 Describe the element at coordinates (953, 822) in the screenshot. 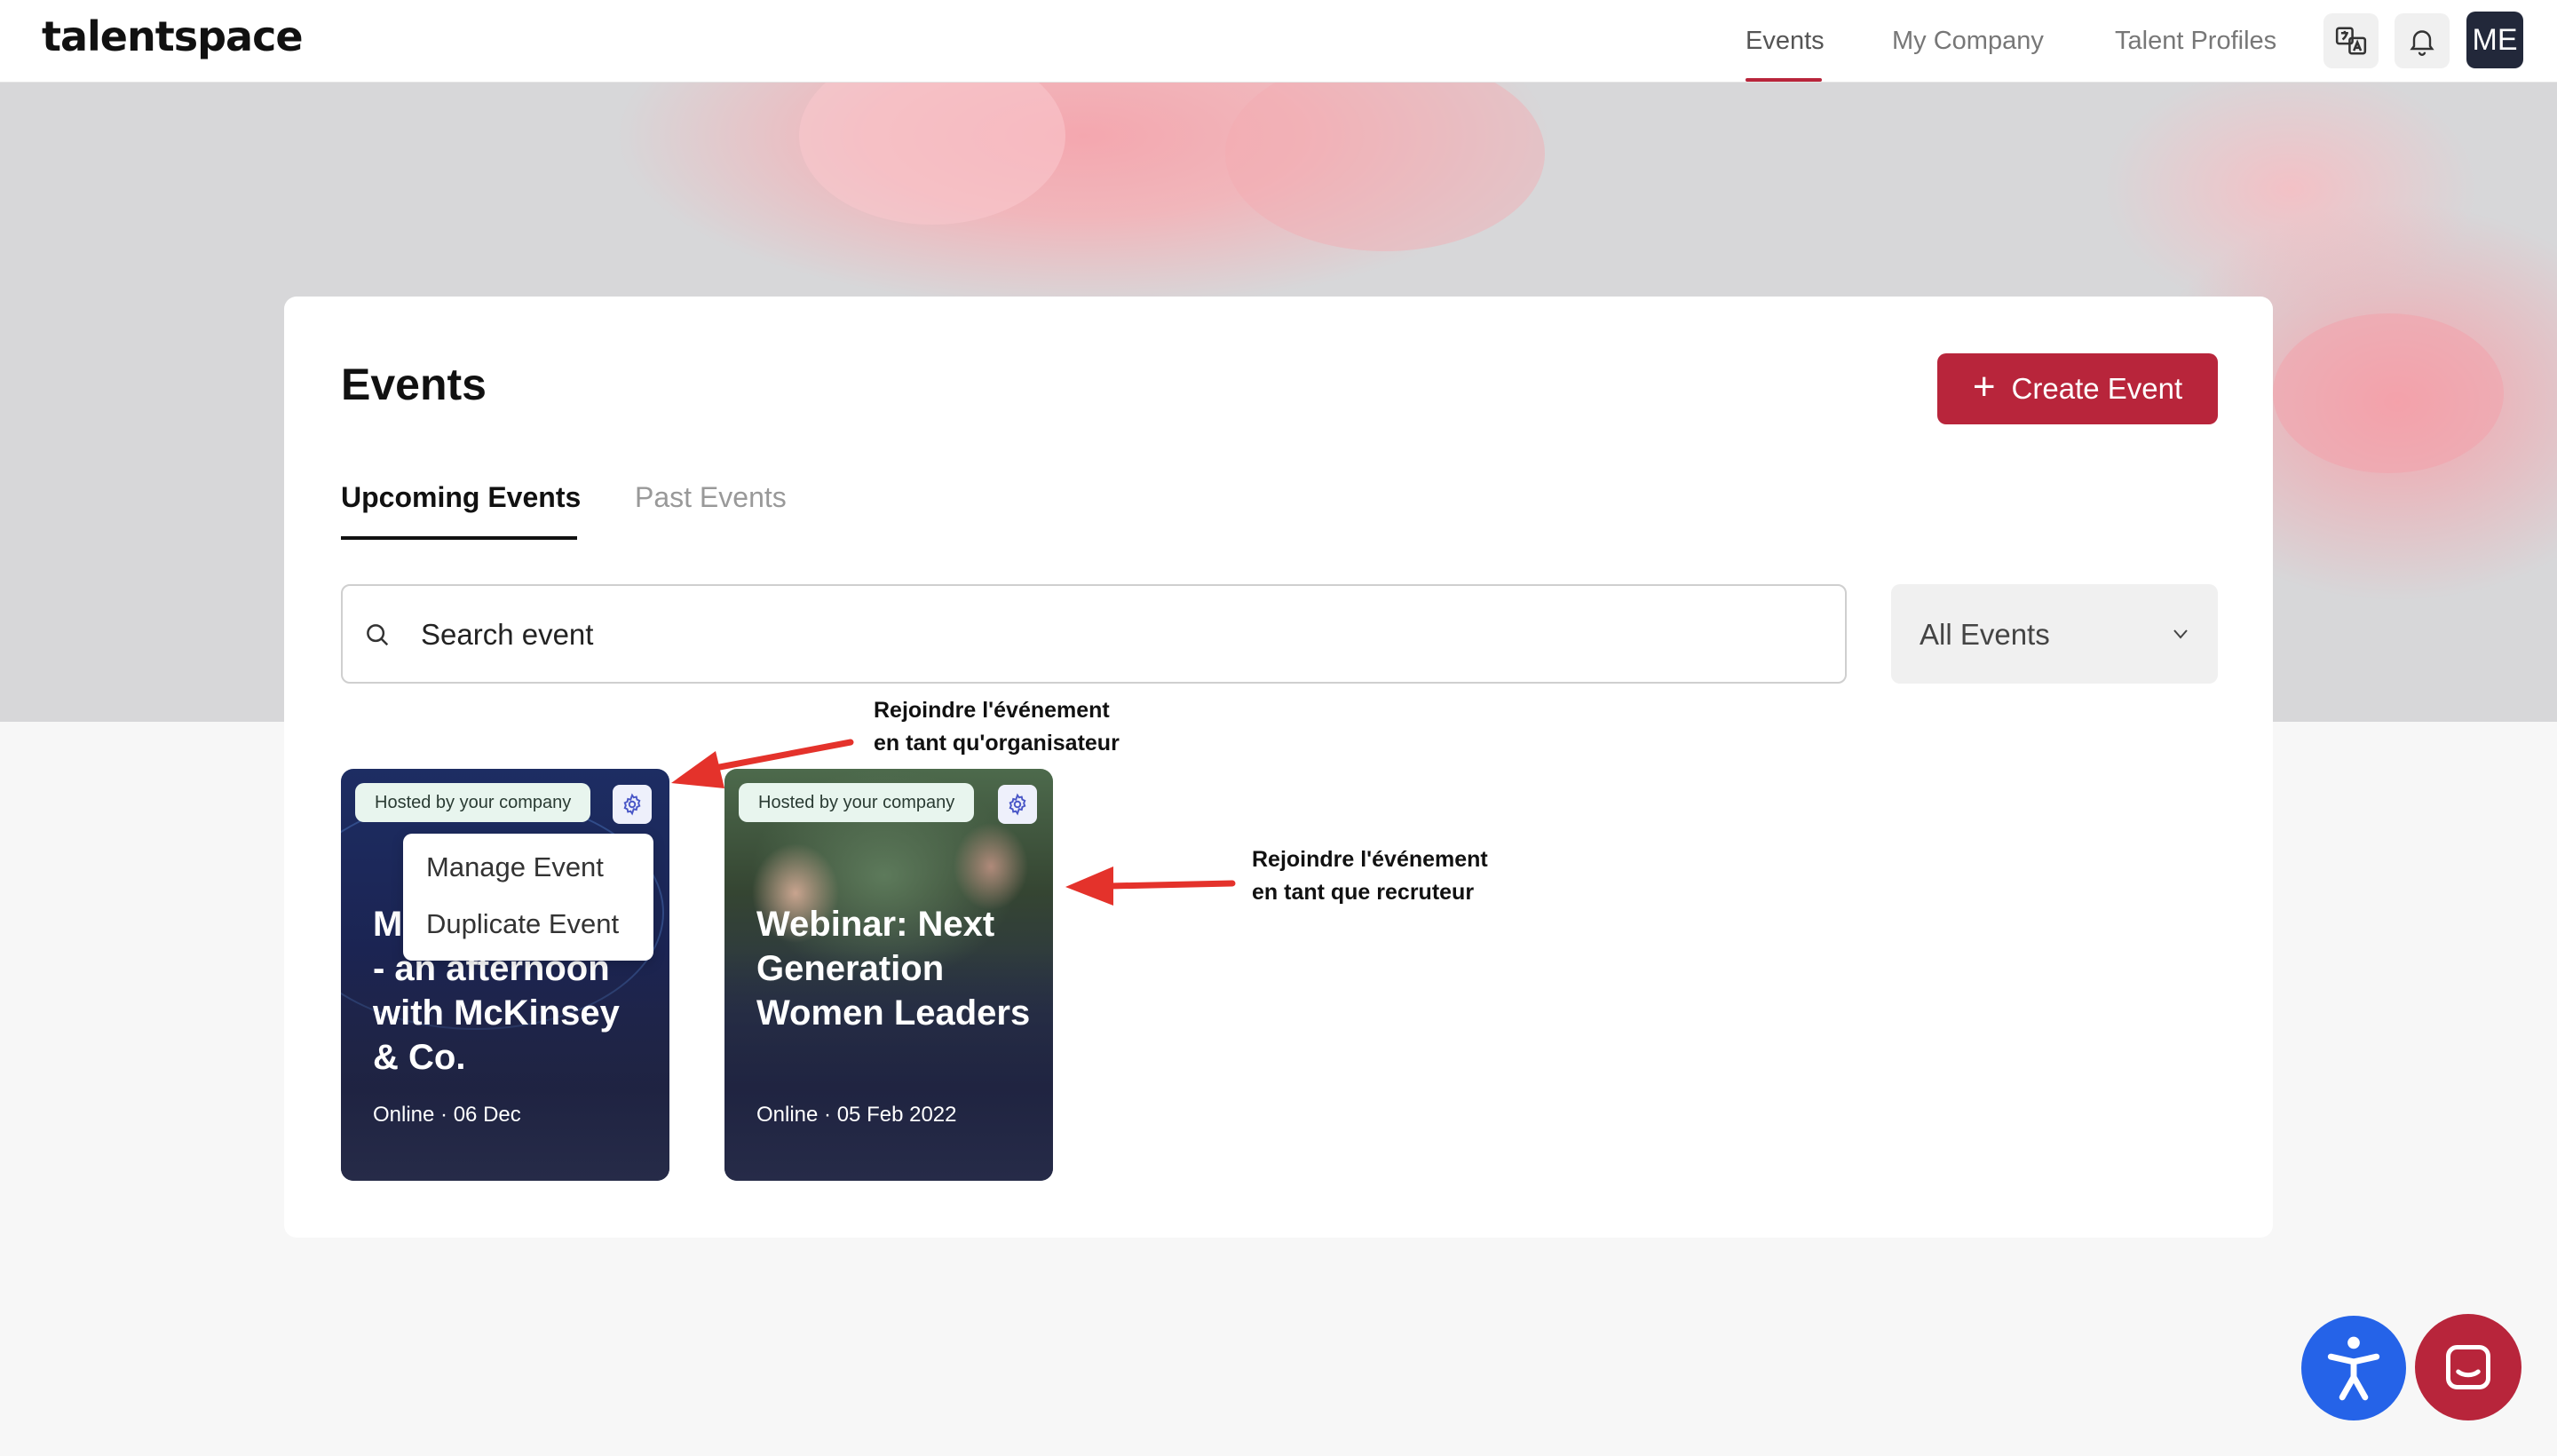

I see `annotation-arrows` at that location.